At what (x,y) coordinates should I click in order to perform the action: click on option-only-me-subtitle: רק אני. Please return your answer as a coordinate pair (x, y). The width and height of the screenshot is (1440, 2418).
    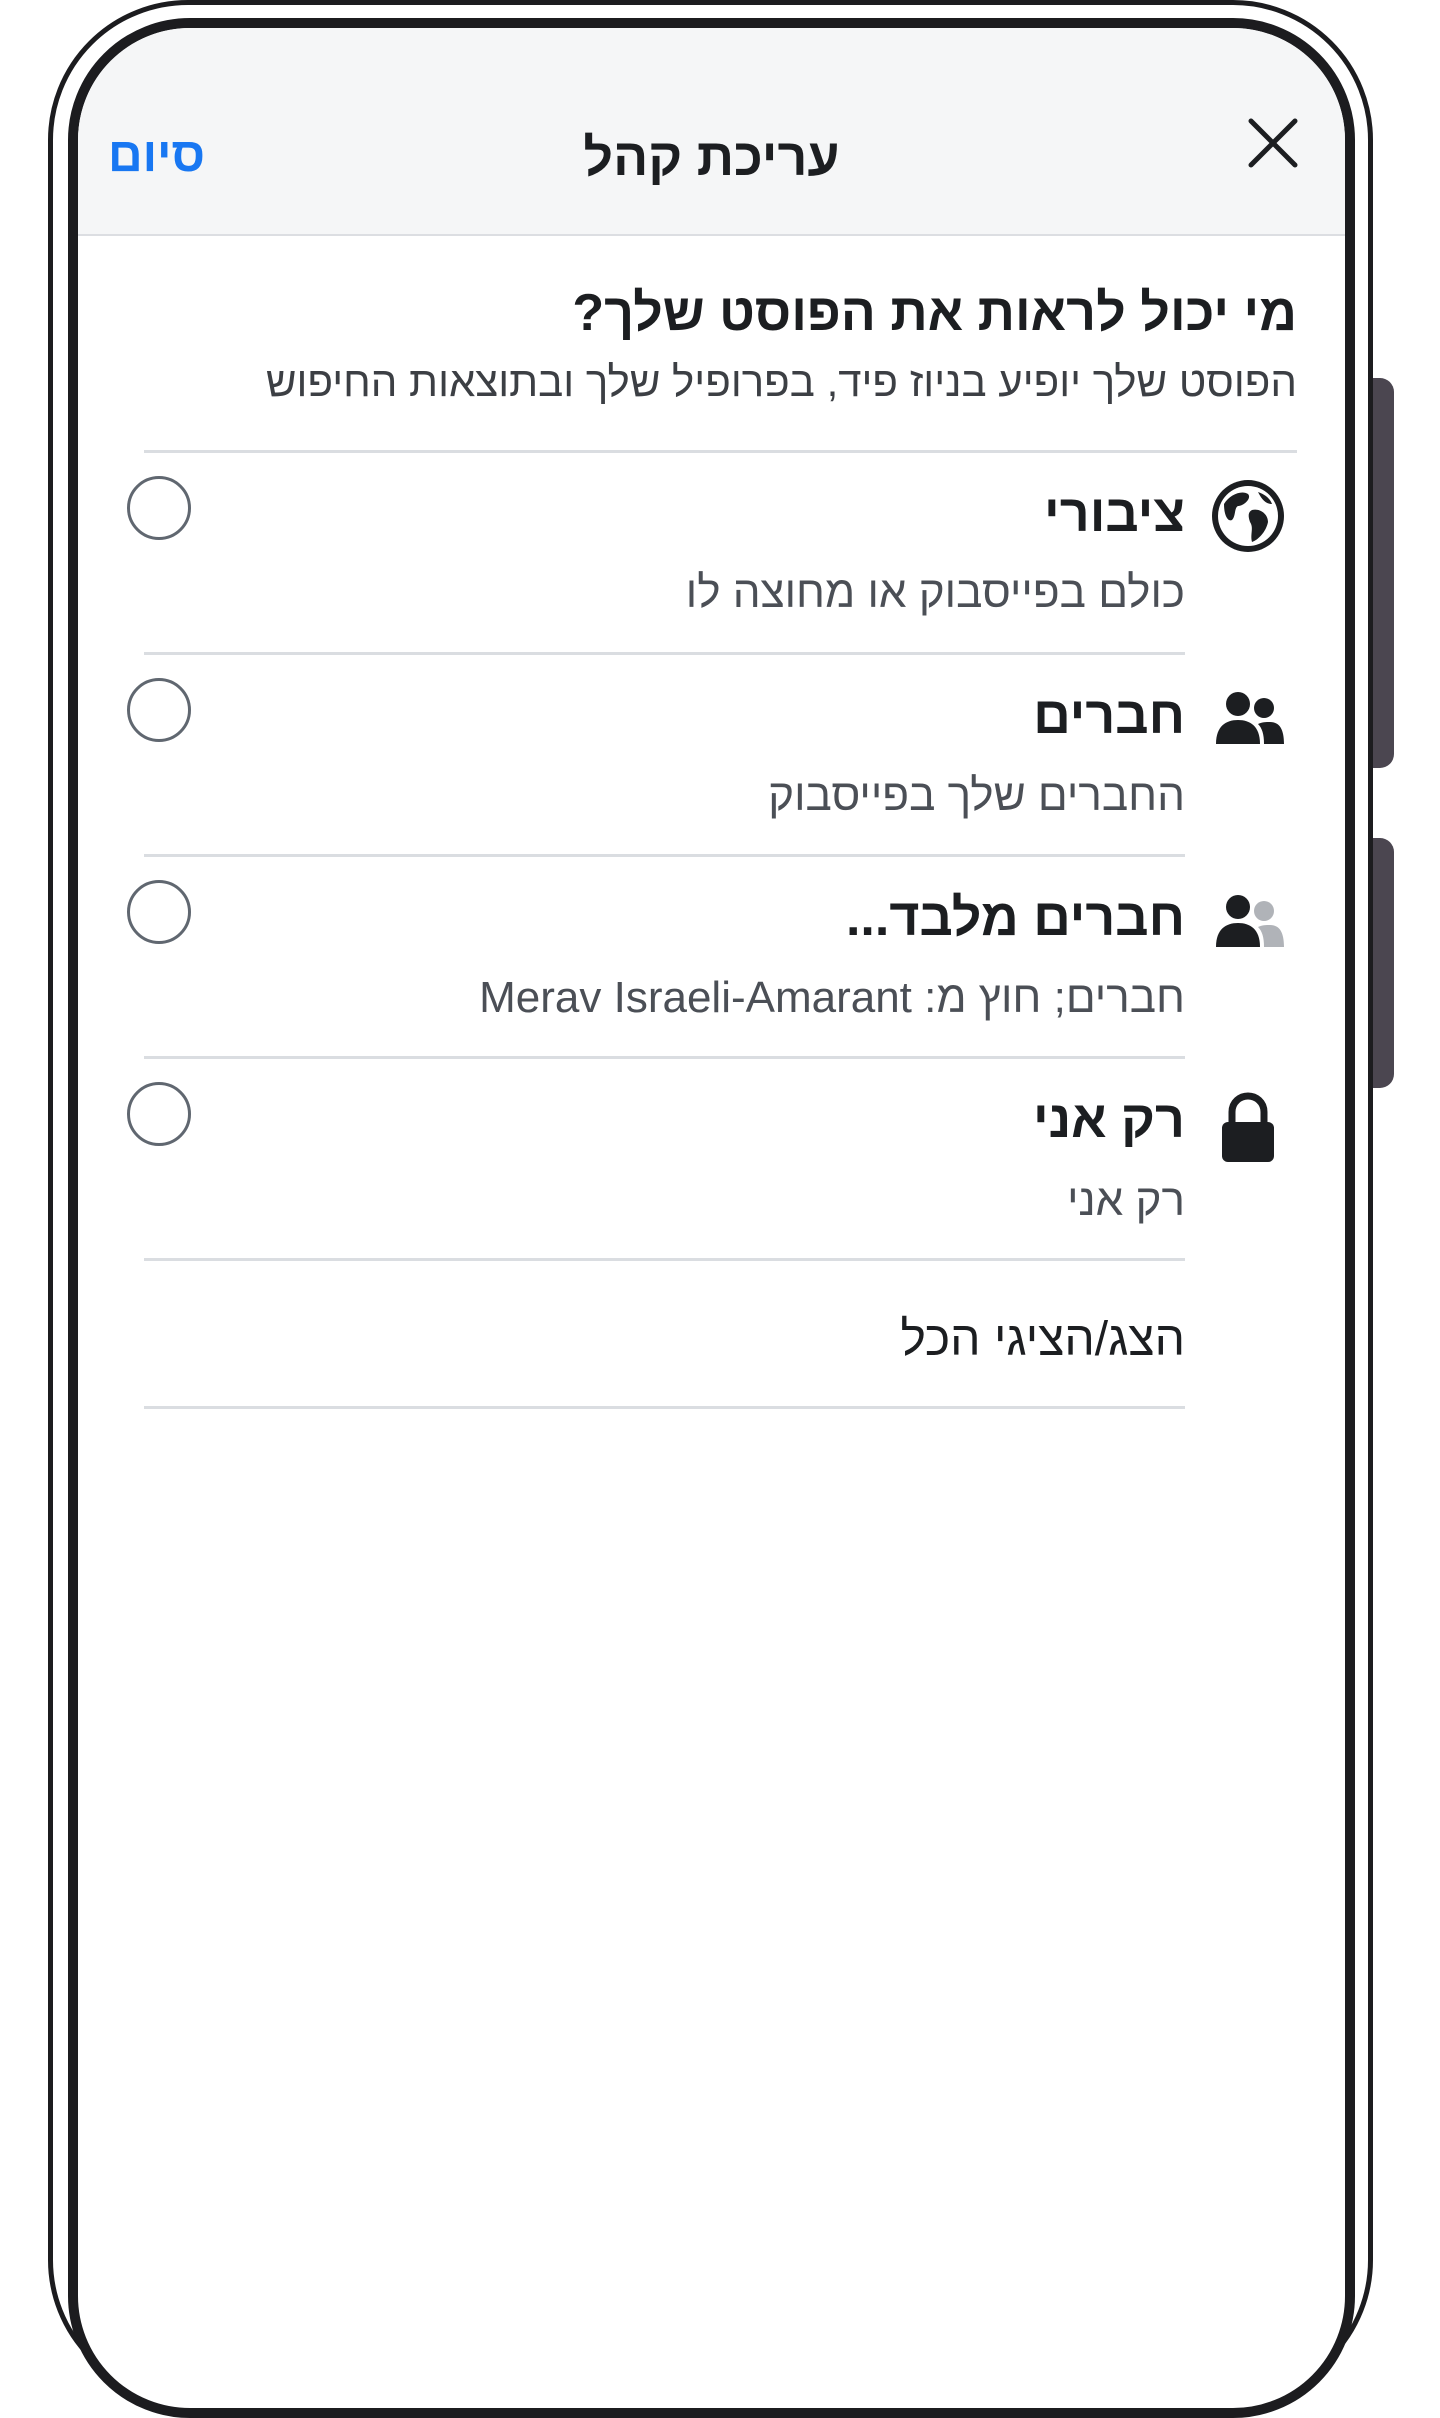
    Looking at the image, I should click on (1126, 1200).